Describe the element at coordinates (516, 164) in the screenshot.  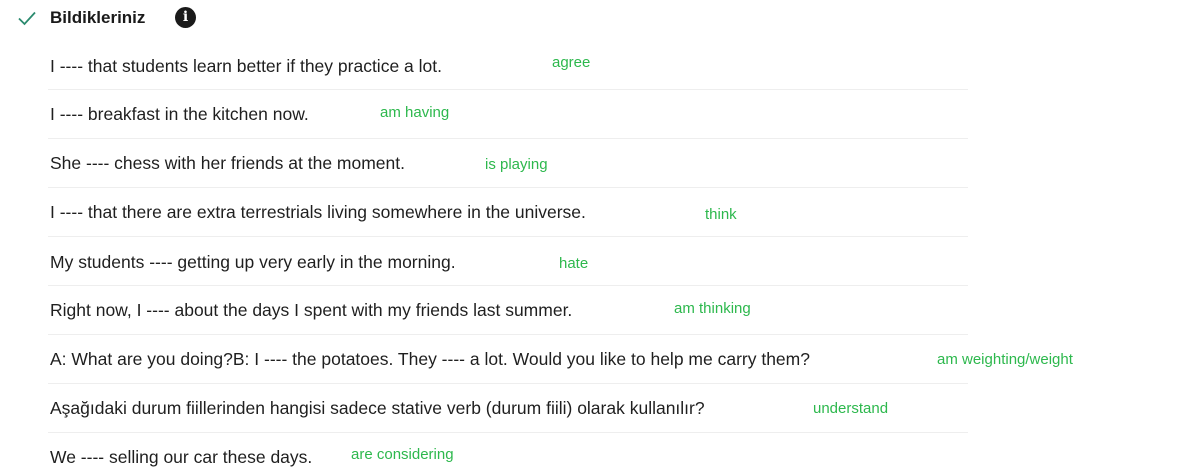
I see `answer-text: is playing` at that location.